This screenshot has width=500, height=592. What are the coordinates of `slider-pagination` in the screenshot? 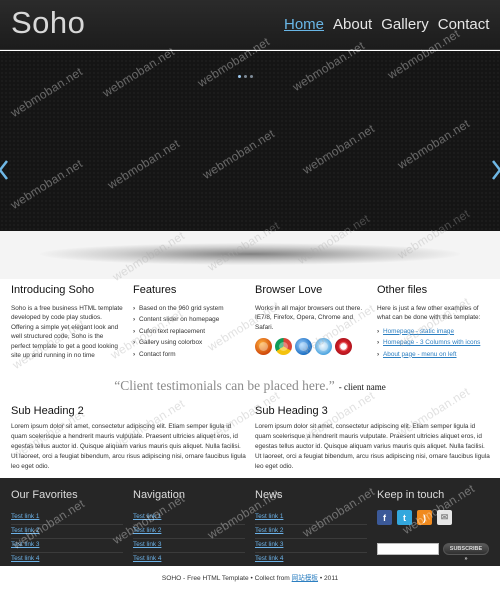 It's located at (245, 76).